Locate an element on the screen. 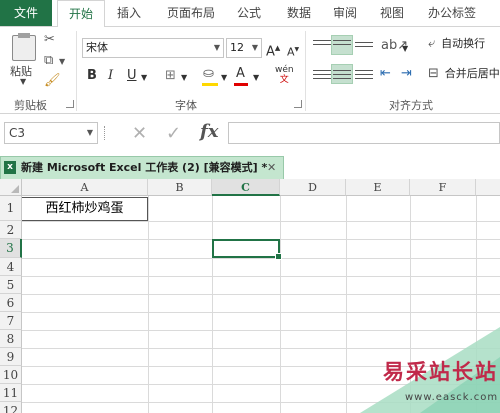  cut-icon: ✂ is located at coordinates (49, 40).